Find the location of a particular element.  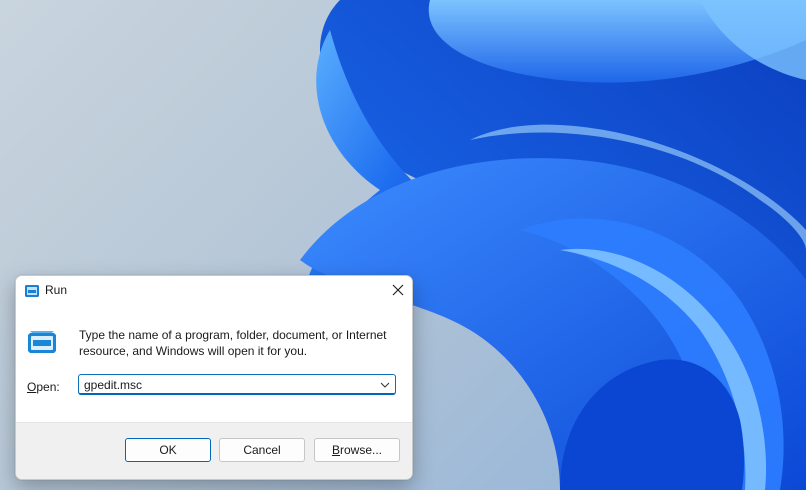

close-icon is located at coordinates (398, 290).